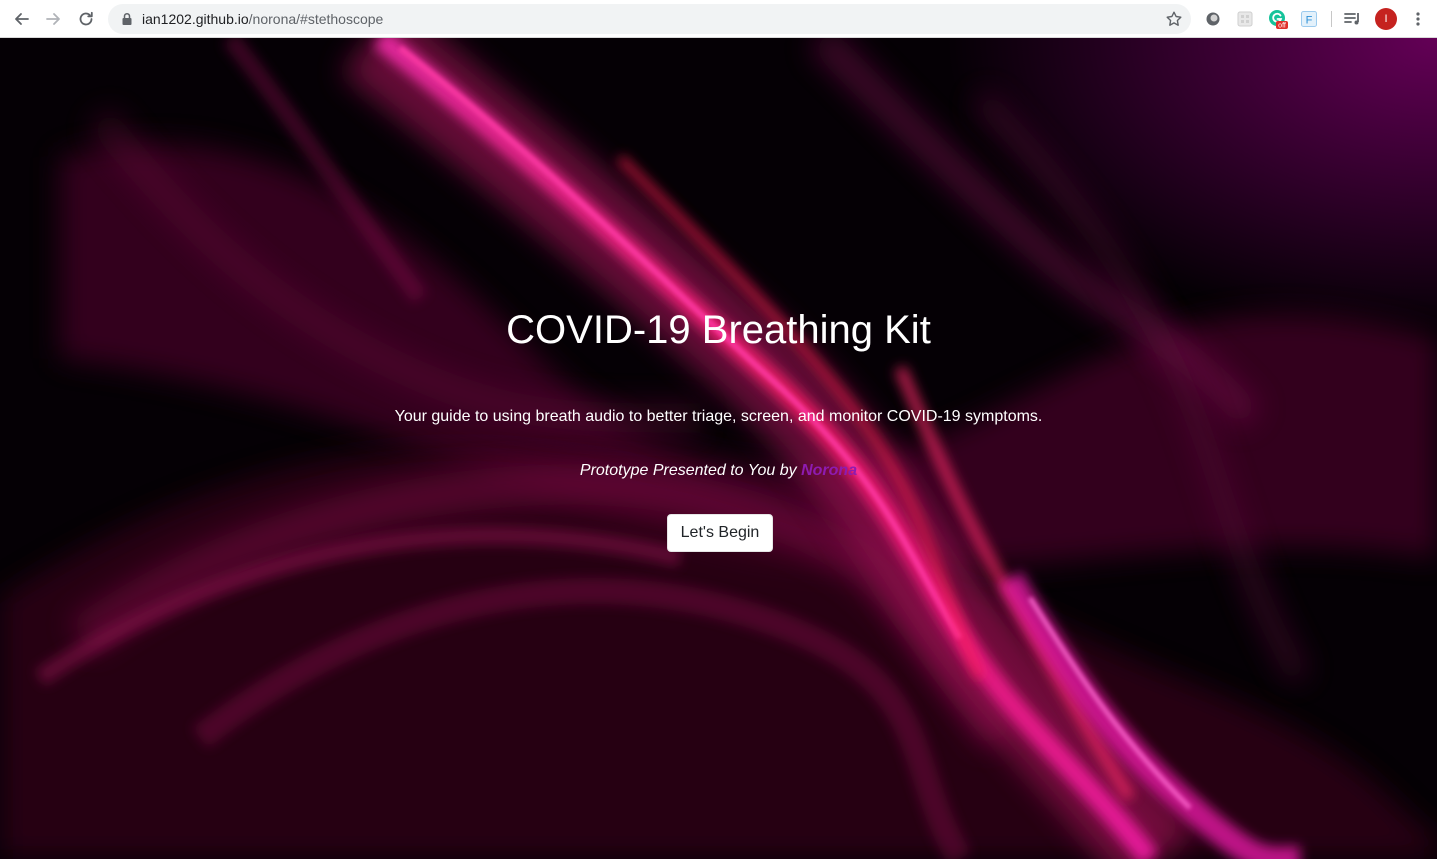 This screenshot has width=1437, height=859. I want to click on forward-button, so click(54, 19).